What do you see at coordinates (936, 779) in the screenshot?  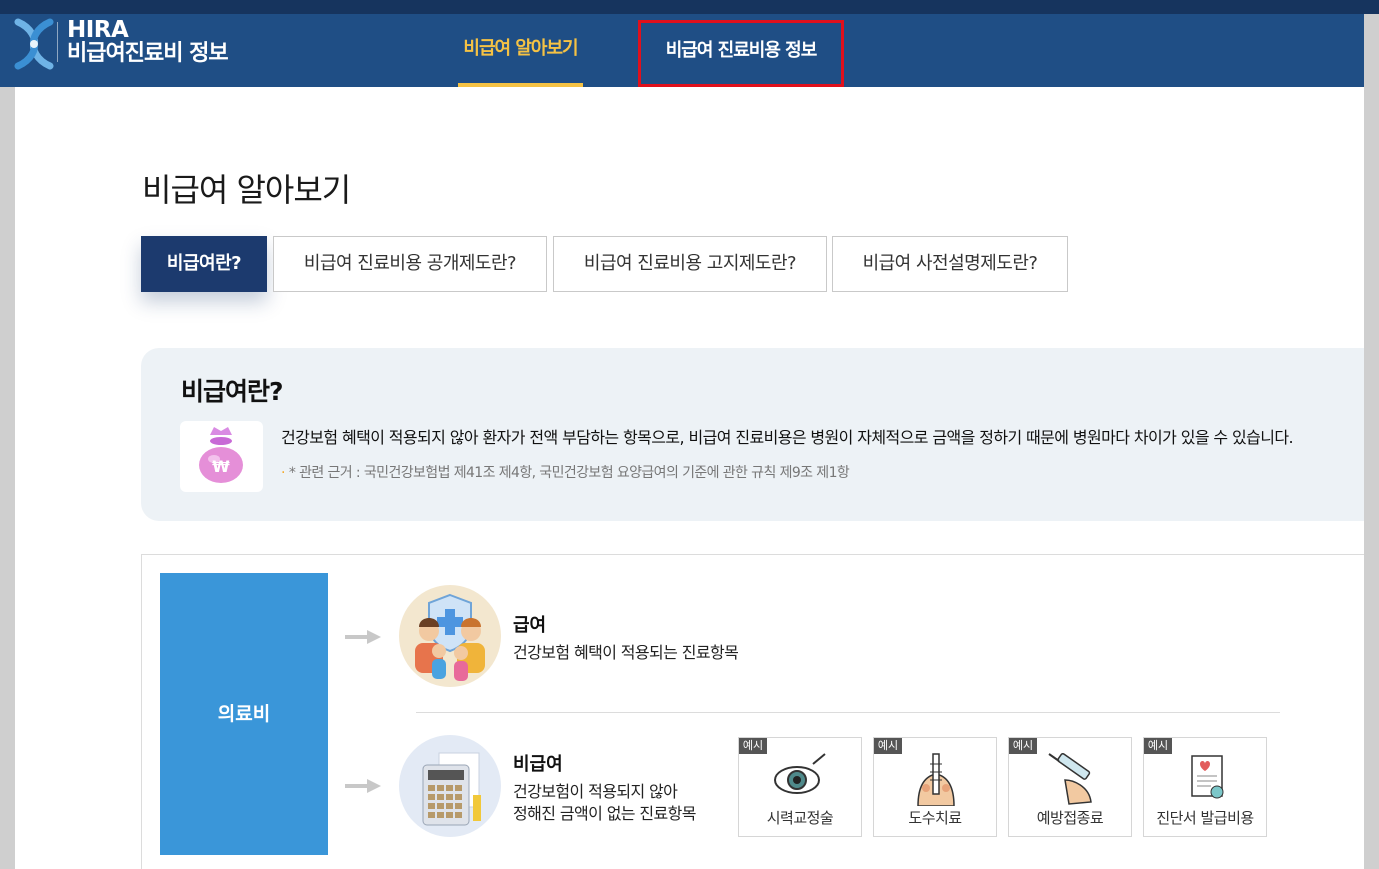 I see `spine-icon` at bounding box center [936, 779].